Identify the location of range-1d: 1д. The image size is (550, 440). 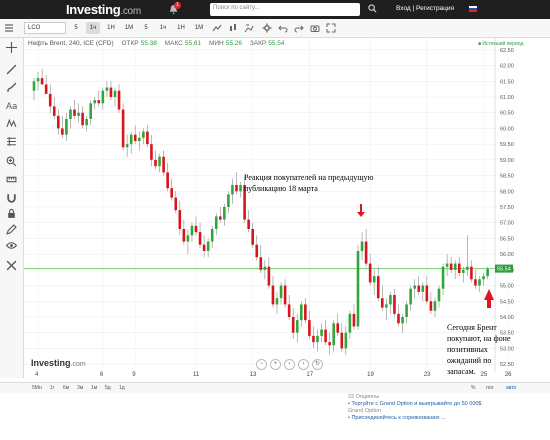
(122, 388).